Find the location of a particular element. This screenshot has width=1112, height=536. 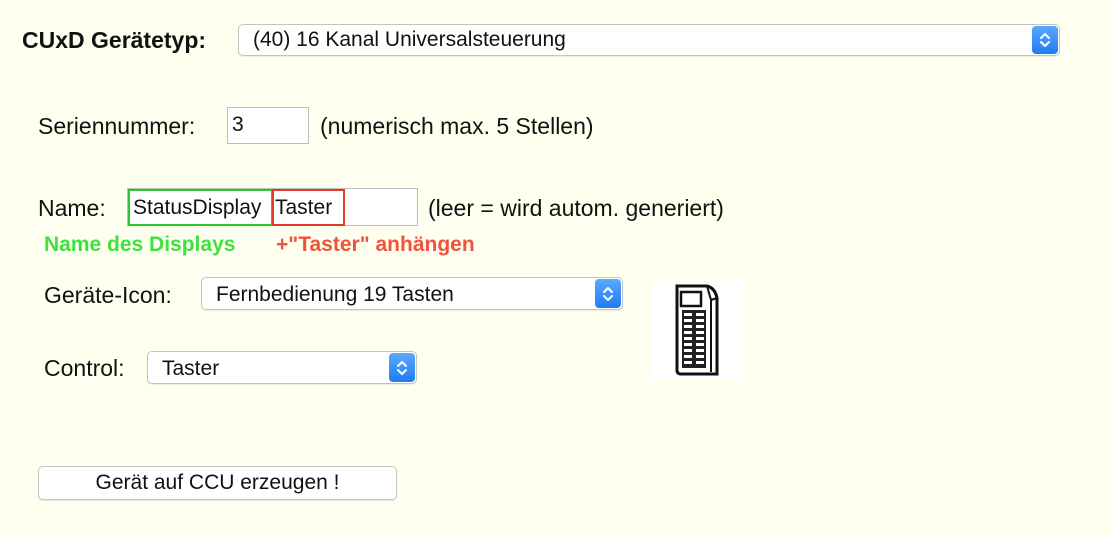

control-selected-value: Taster is located at coordinates (191, 368).